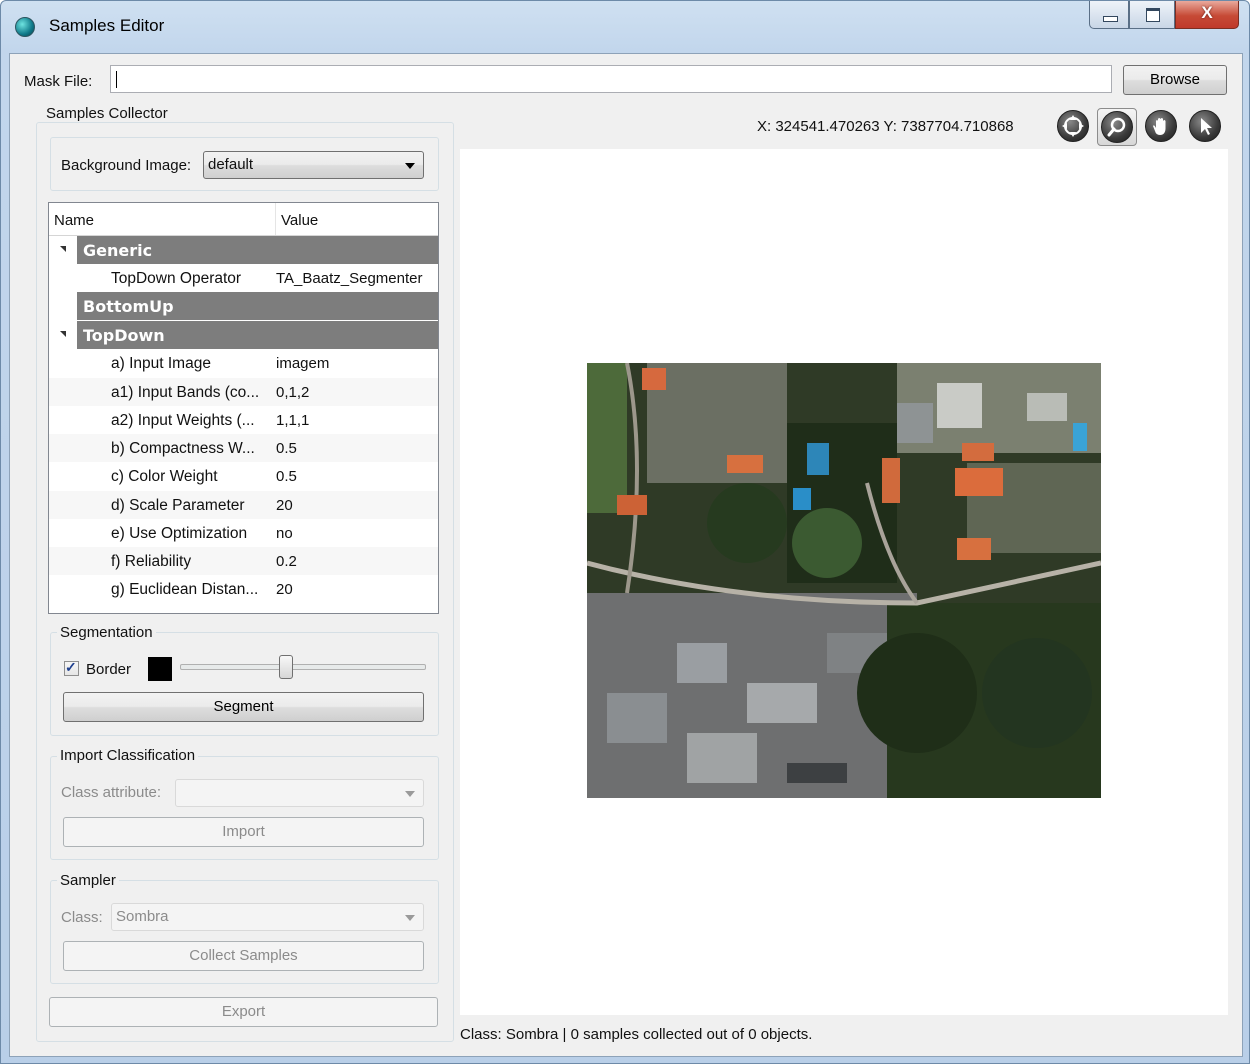  I want to click on close-button: X, so click(1207, 15).